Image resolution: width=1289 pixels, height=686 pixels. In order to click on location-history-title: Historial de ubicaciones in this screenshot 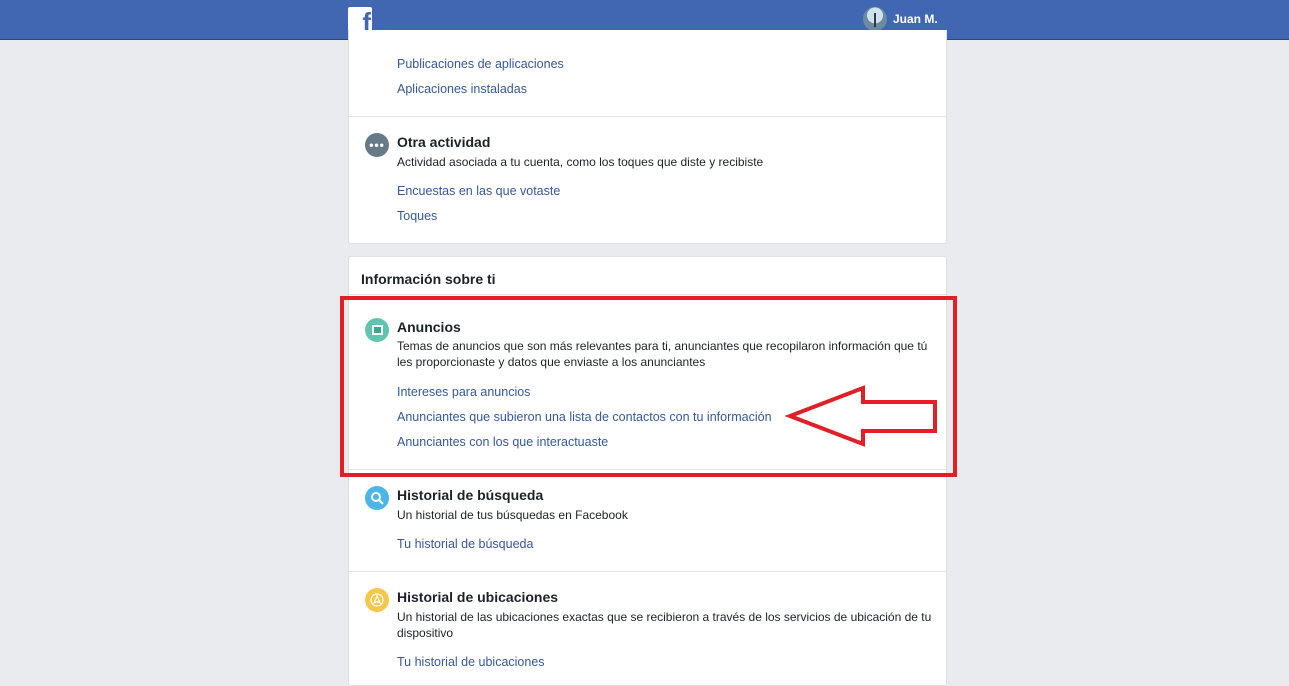, I will do `click(478, 597)`.